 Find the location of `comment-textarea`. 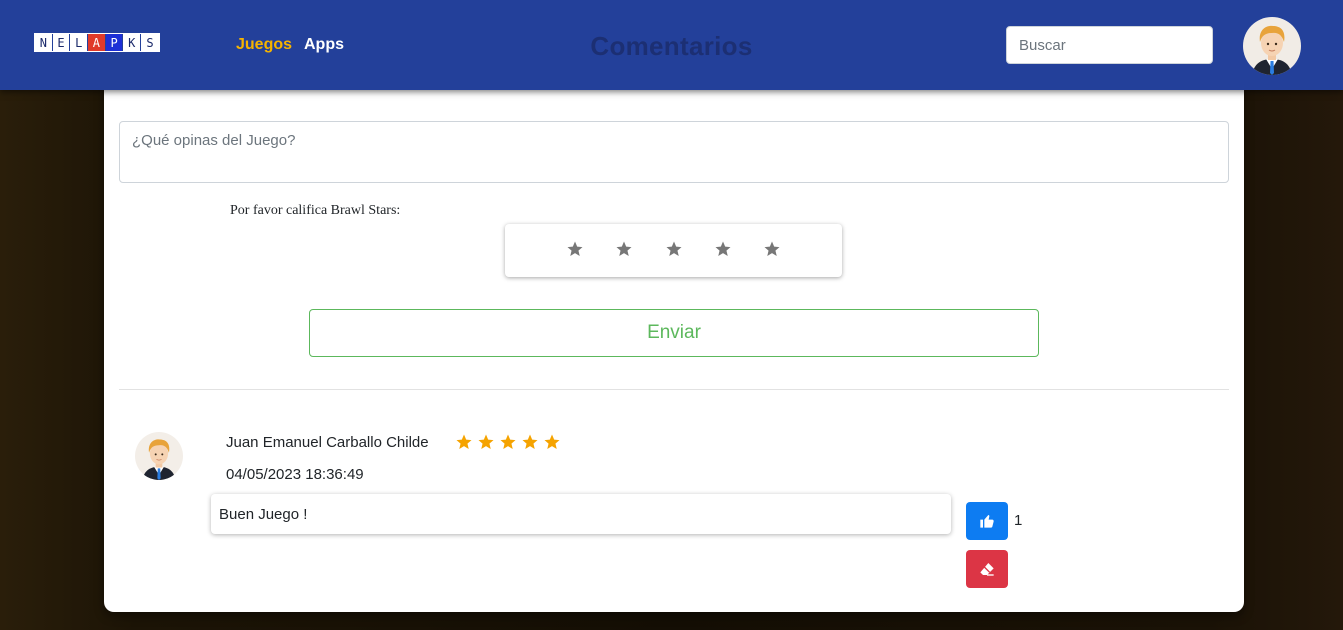

comment-textarea is located at coordinates (674, 152).